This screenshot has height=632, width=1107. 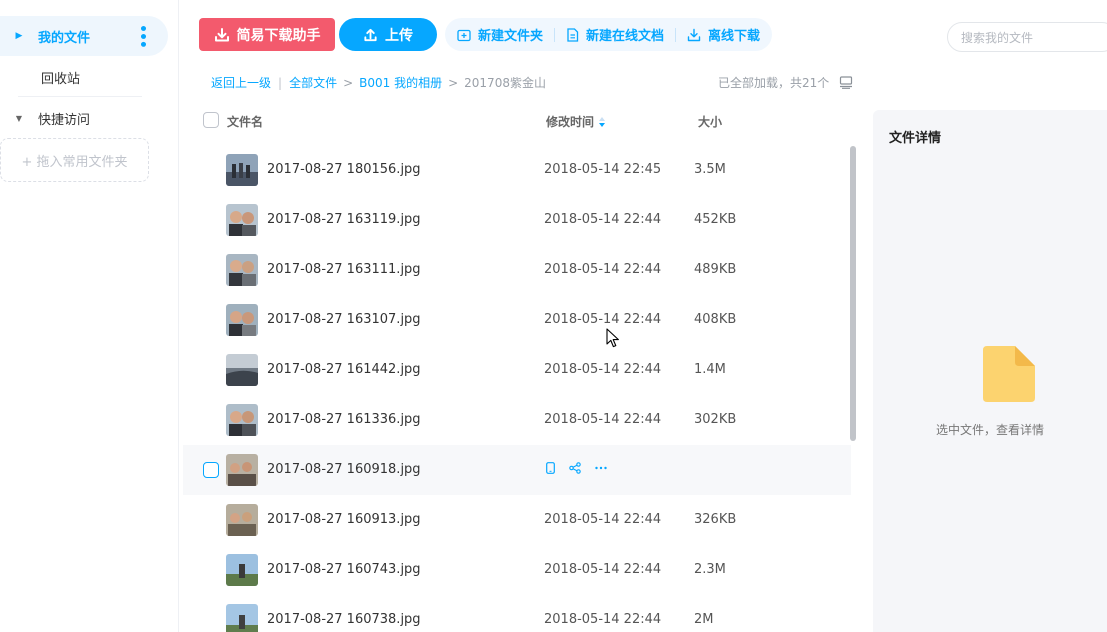 I want to click on file-name: 2017-08-27 163111.jpg, so click(x=344, y=269).